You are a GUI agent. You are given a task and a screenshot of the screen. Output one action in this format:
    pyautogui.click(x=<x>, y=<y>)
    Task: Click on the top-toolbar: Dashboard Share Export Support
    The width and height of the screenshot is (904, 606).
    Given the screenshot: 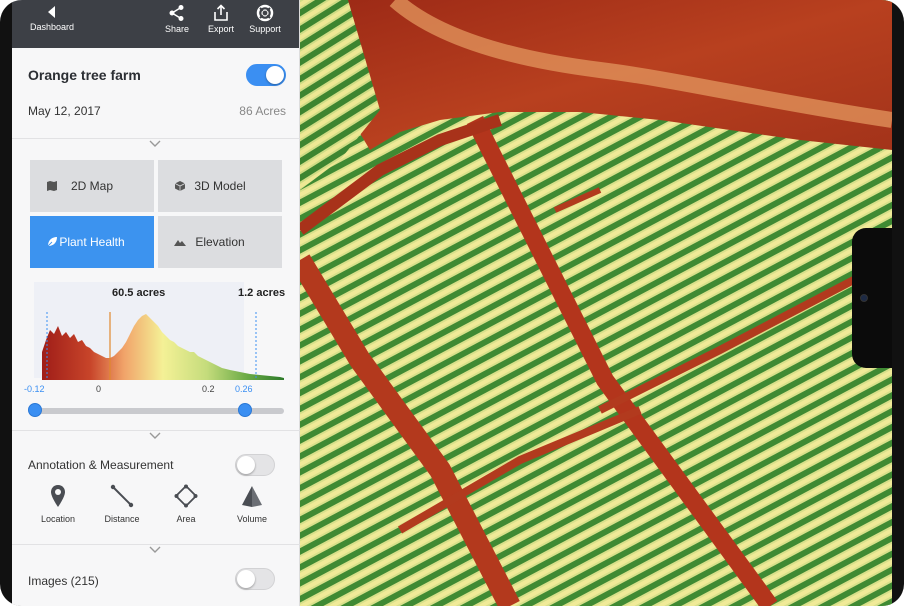 What is the action you would take?
    pyautogui.click(x=155, y=24)
    